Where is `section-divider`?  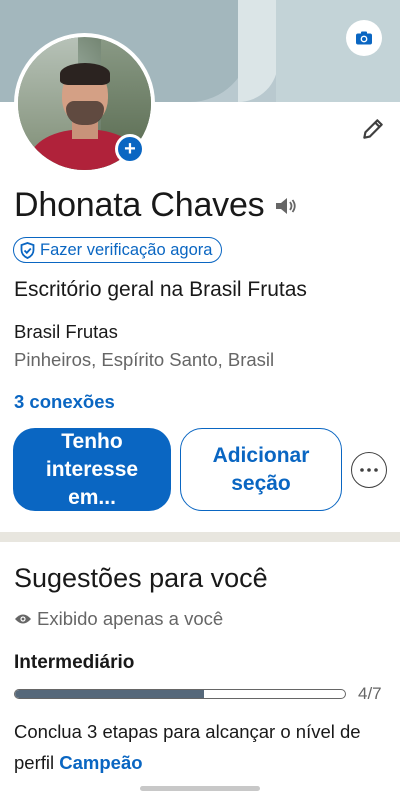
section-divider is located at coordinates (200, 537).